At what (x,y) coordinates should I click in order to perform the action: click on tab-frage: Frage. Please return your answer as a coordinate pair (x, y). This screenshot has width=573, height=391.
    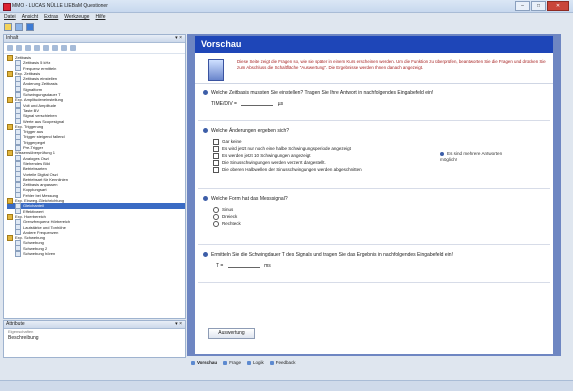
    Looking at the image, I should click on (232, 362).